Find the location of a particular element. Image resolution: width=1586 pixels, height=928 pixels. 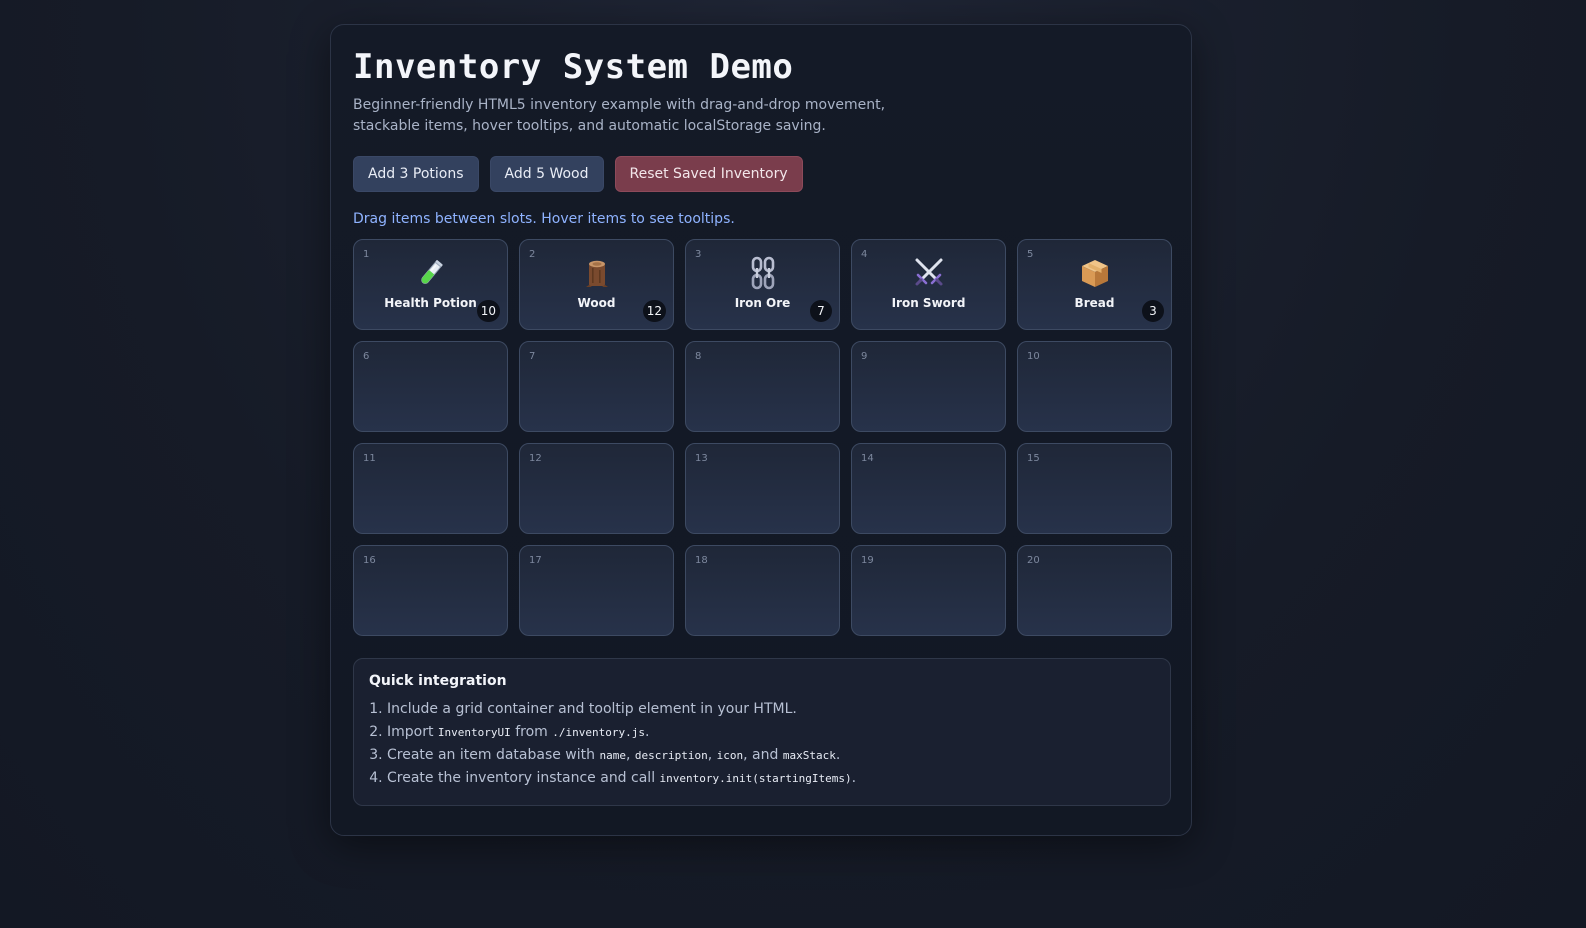

slot-number: 9 is located at coordinates (864, 356).